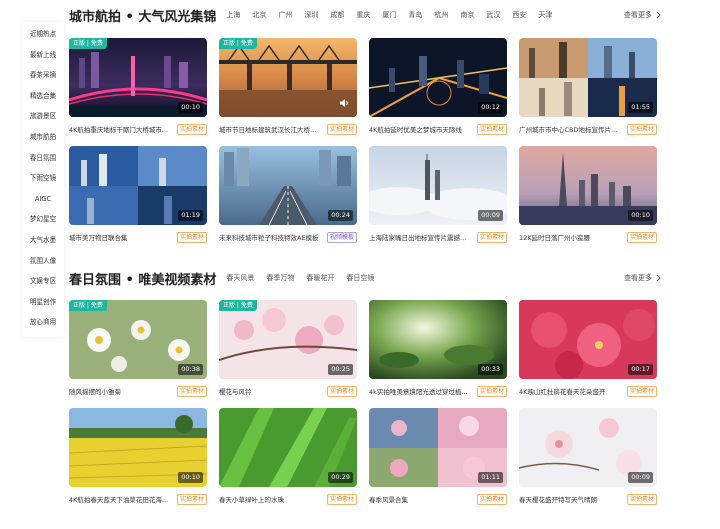  Describe the element at coordinates (363, 15) in the screenshot. I see `tab-city: 重庆` at that location.